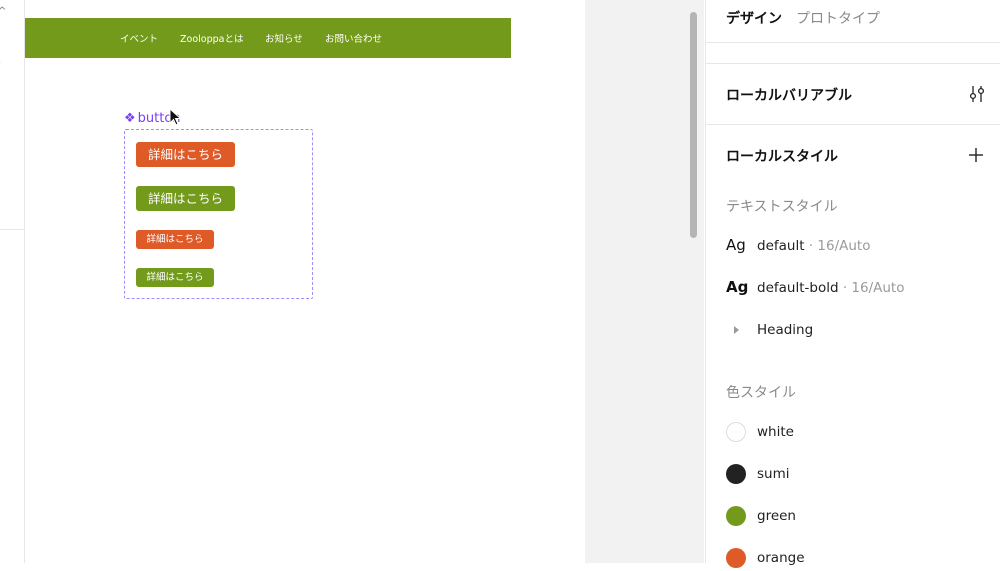 Image resolution: width=1000 pixels, height=571 pixels. What do you see at coordinates (12, 281) in the screenshot?
I see `left-sidebar: ^ ·` at bounding box center [12, 281].